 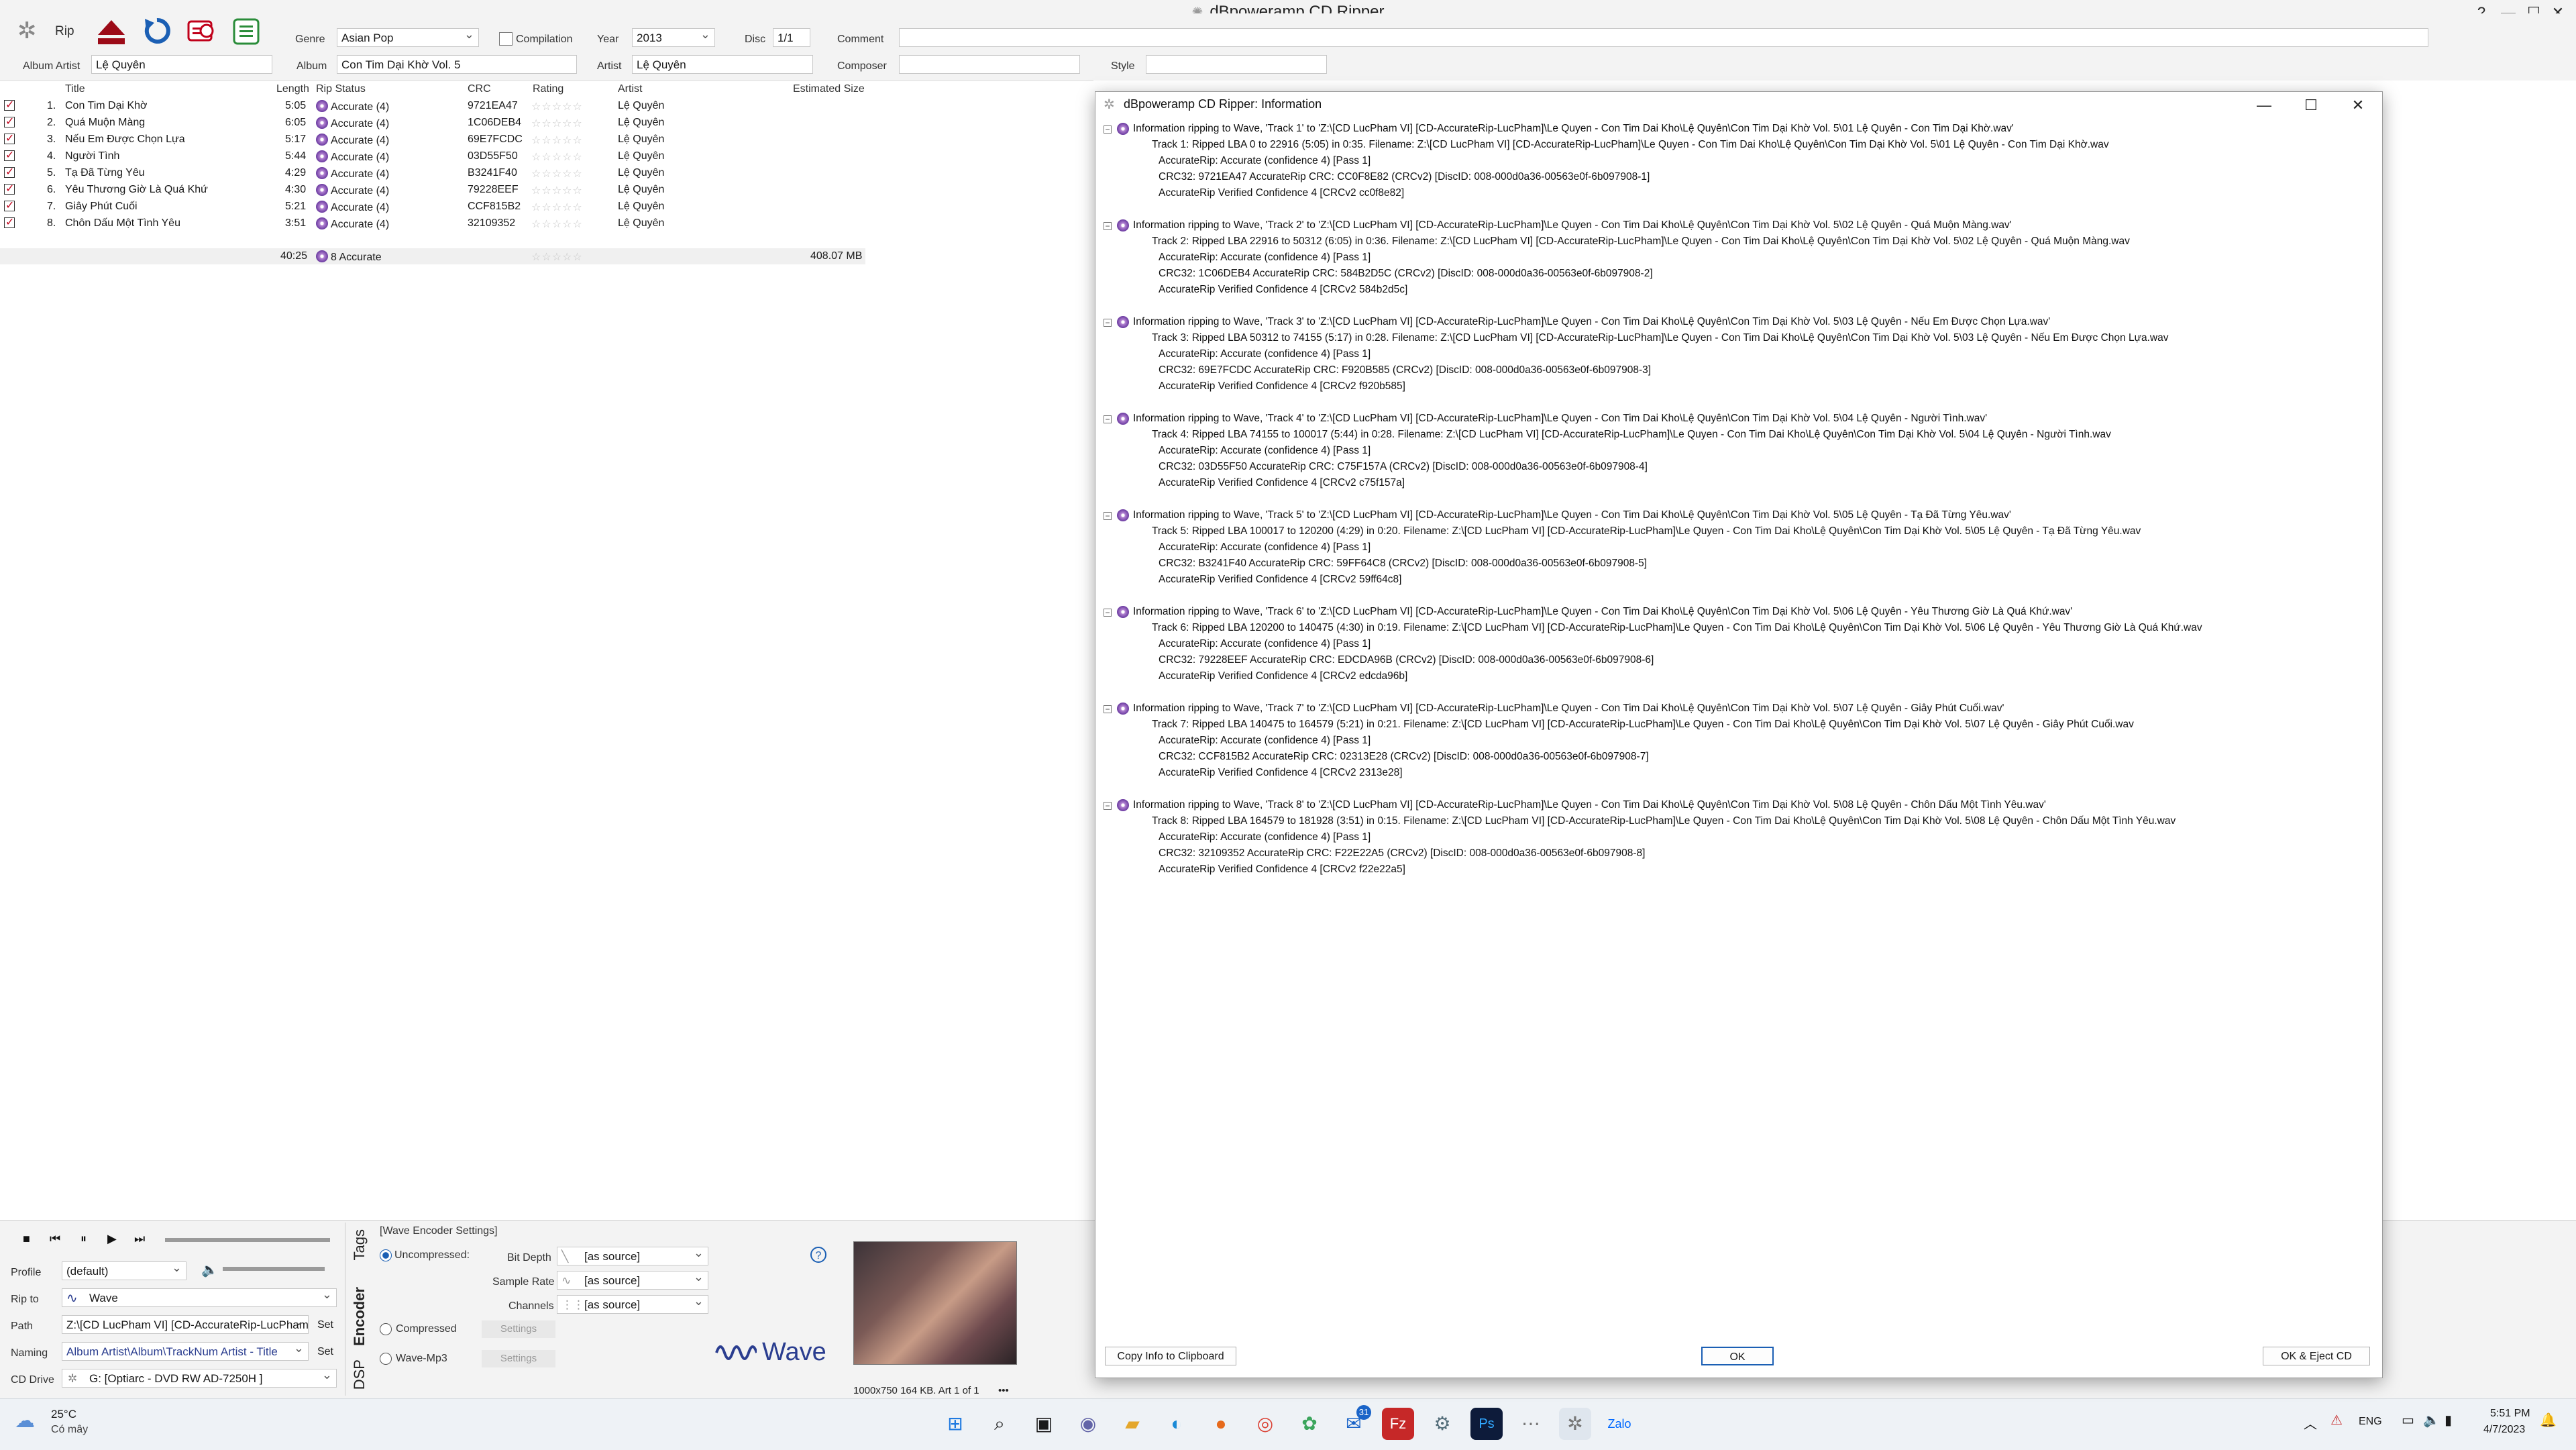 I want to click on seek-bar, so click(x=247, y=1240).